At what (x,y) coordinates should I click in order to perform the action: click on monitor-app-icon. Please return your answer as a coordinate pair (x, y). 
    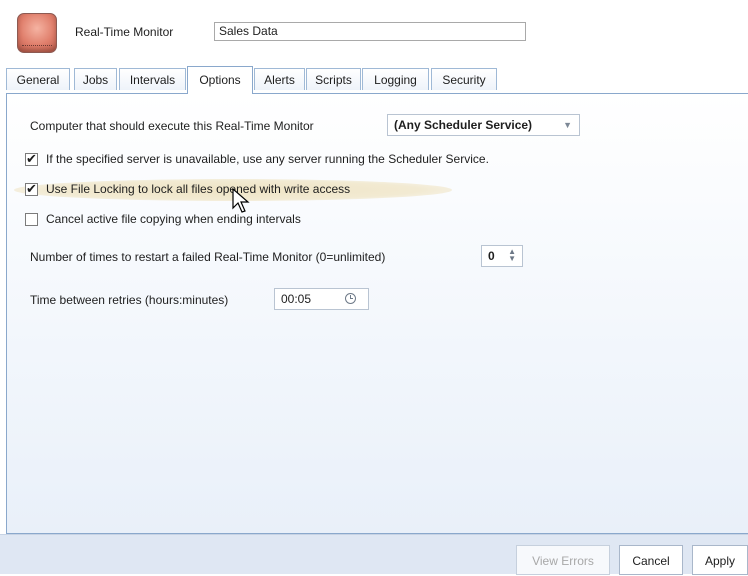
    Looking at the image, I should click on (37, 33).